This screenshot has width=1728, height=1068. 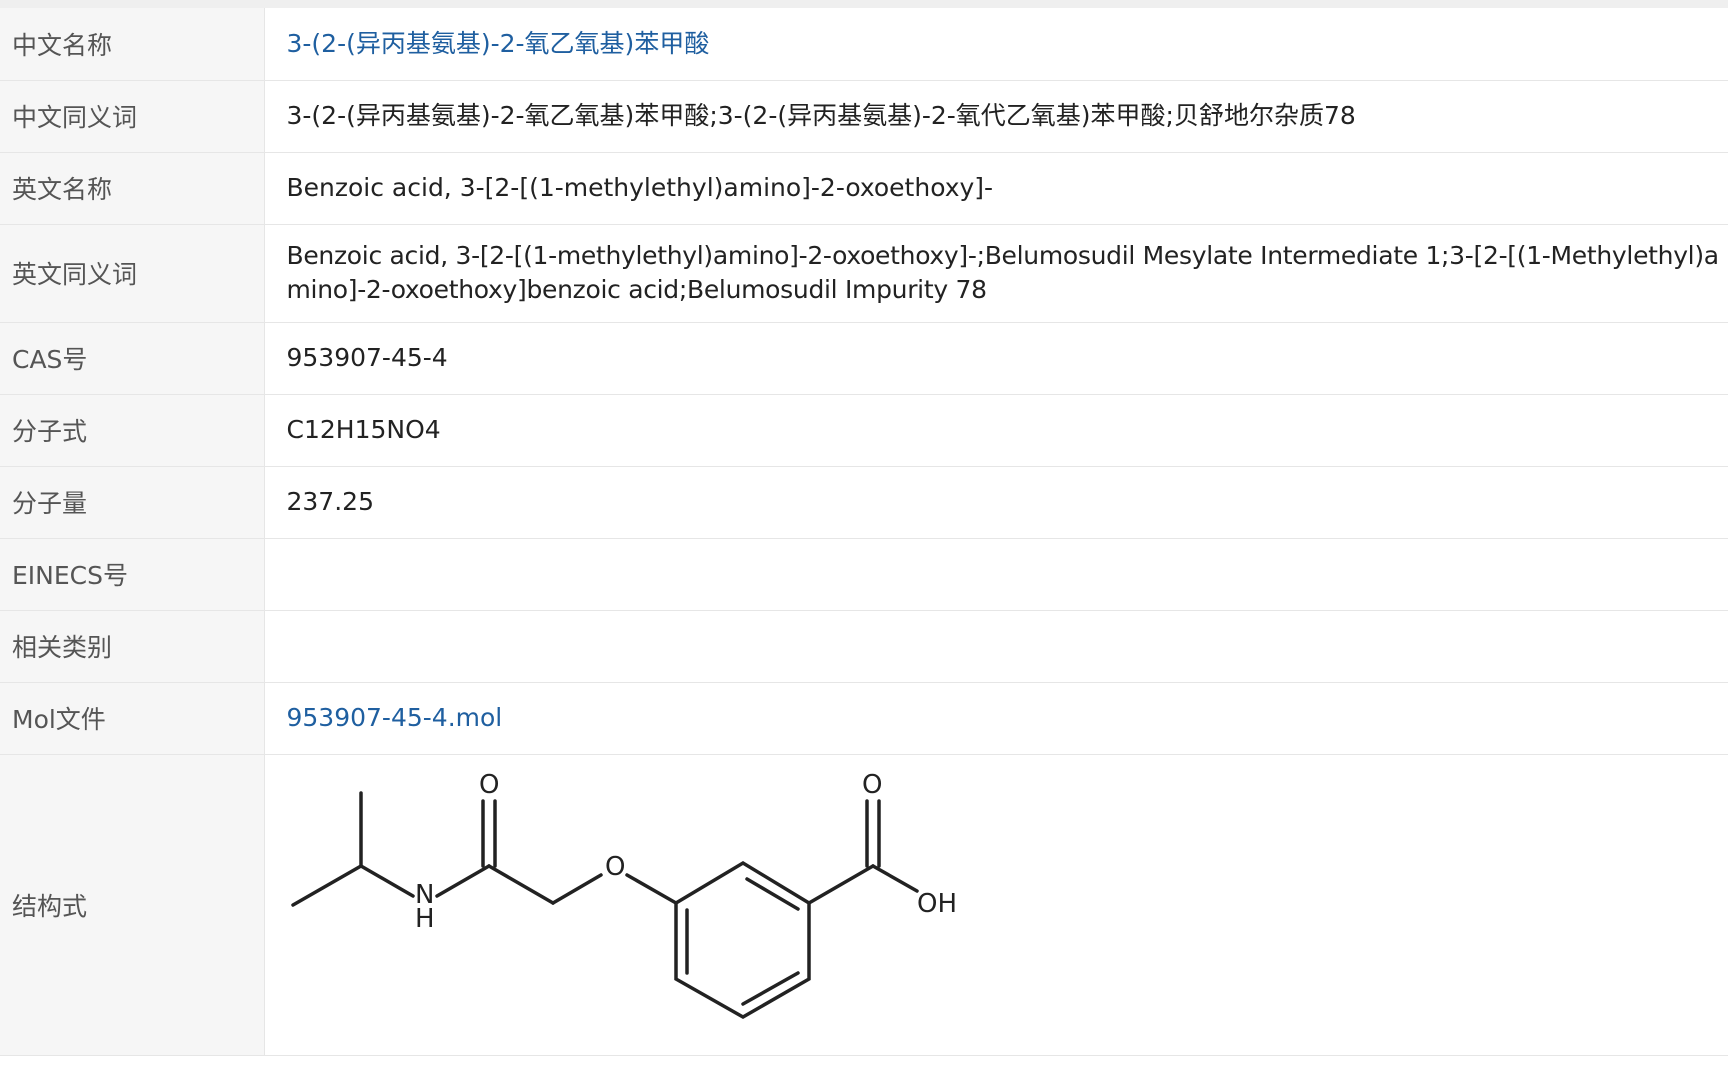 I want to click on row-mol-file: Mol文件 953907-45-4.mol, so click(x=864, y=718).